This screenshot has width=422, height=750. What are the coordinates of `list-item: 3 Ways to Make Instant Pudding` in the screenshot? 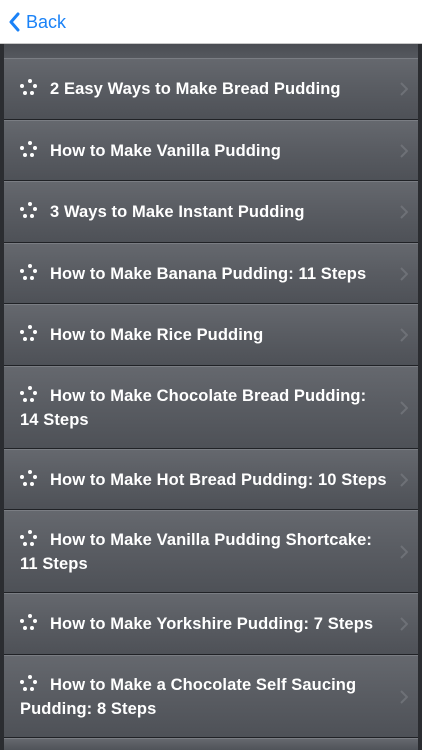 It's located at (211, 212).